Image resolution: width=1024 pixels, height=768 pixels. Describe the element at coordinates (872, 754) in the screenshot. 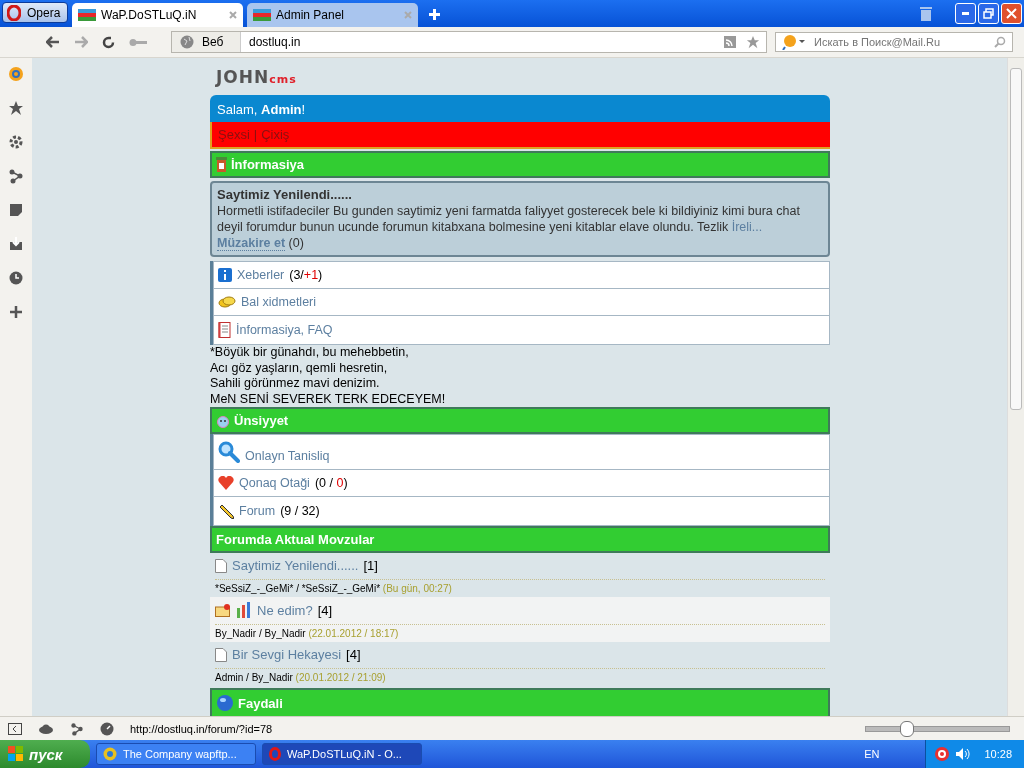

I see `language-indicator: EN` at that location.